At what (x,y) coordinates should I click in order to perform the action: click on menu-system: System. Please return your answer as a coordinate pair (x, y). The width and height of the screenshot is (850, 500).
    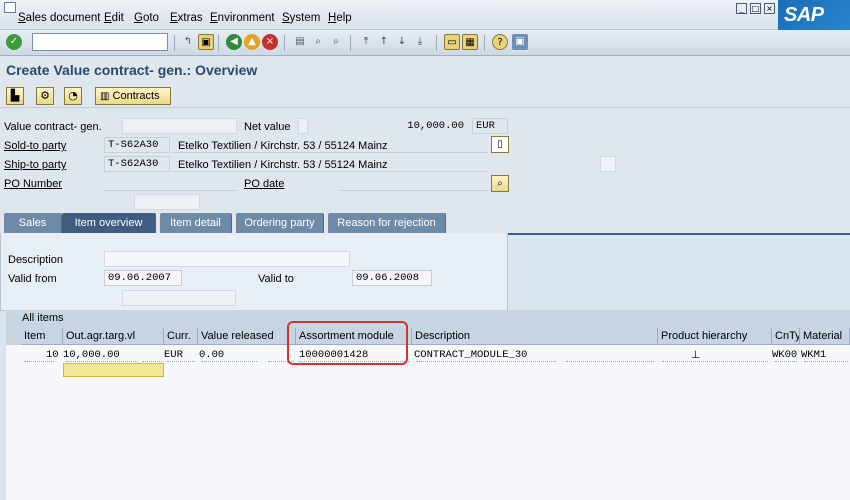
    Looking at the image, I should click on (301, 18).